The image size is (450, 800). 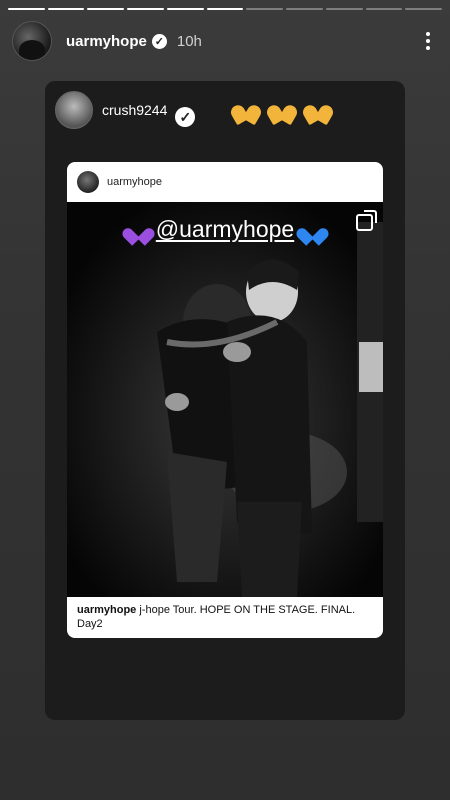 I want to click on carousel-icon, so click(x=366, y=220).